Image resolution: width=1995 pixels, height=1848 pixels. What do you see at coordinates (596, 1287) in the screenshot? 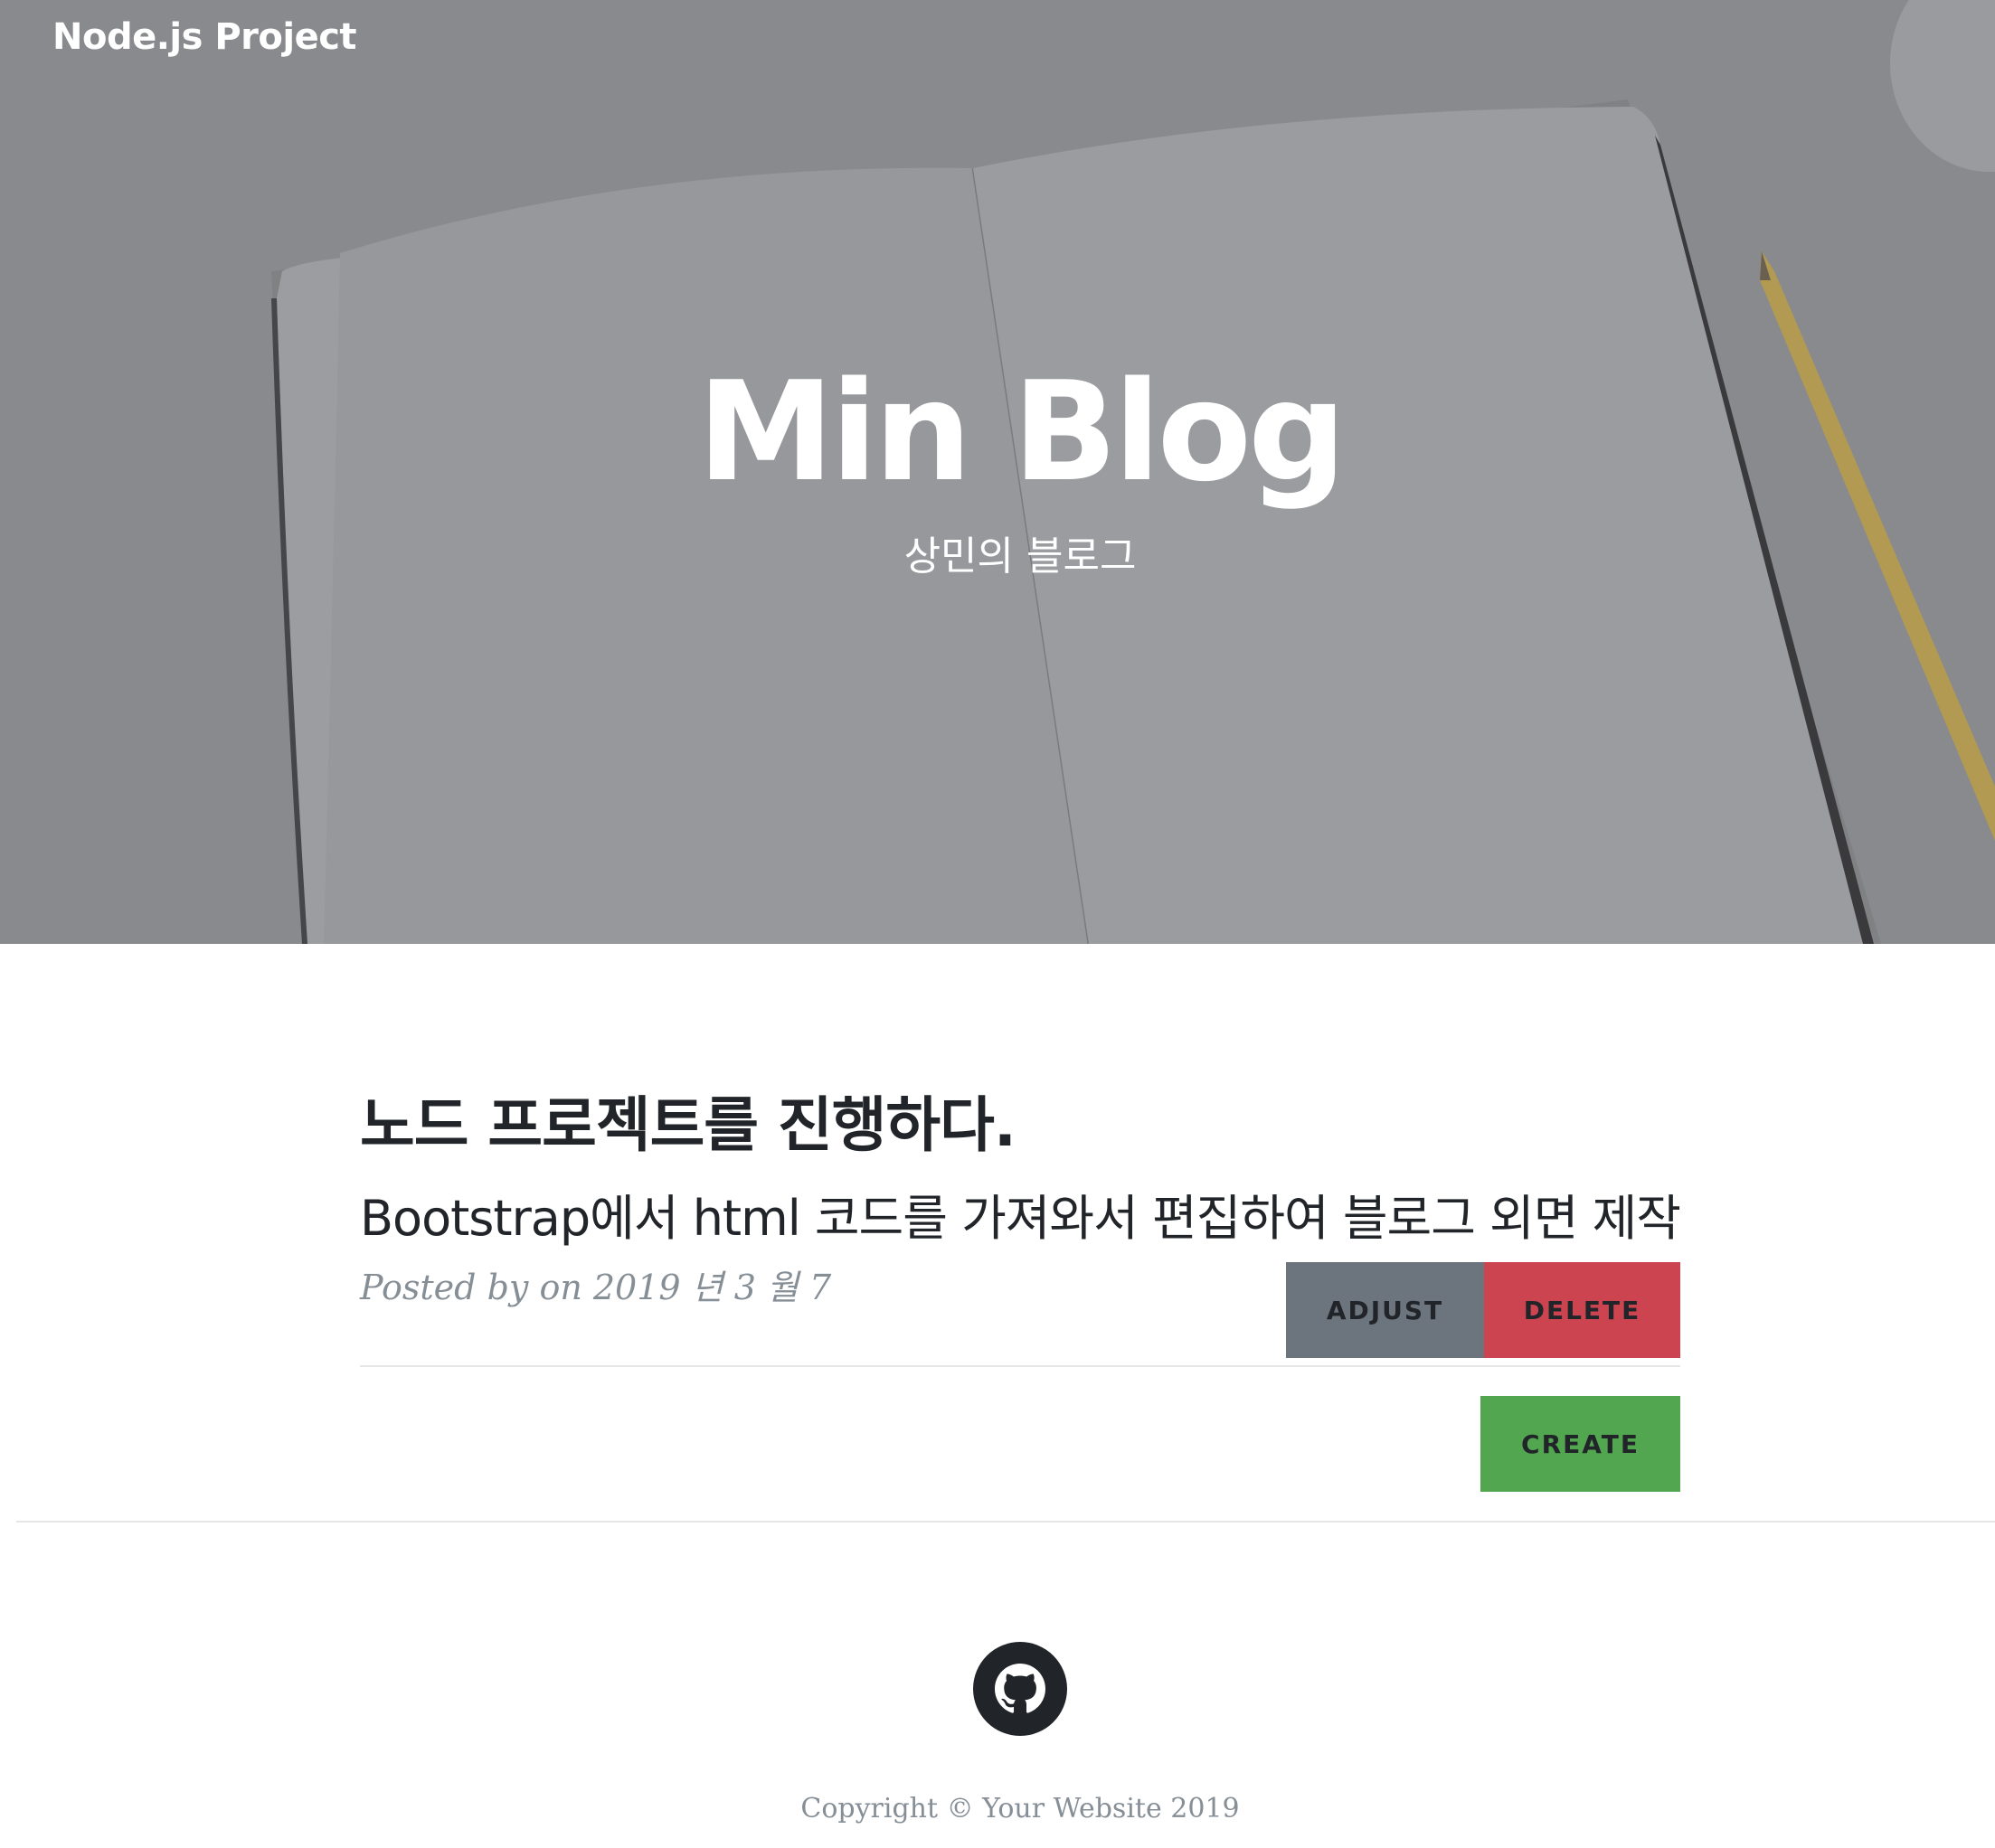
I see `post-meta: Posted by on 2019 년 3 월 7` at bounding box center [596, 1287].